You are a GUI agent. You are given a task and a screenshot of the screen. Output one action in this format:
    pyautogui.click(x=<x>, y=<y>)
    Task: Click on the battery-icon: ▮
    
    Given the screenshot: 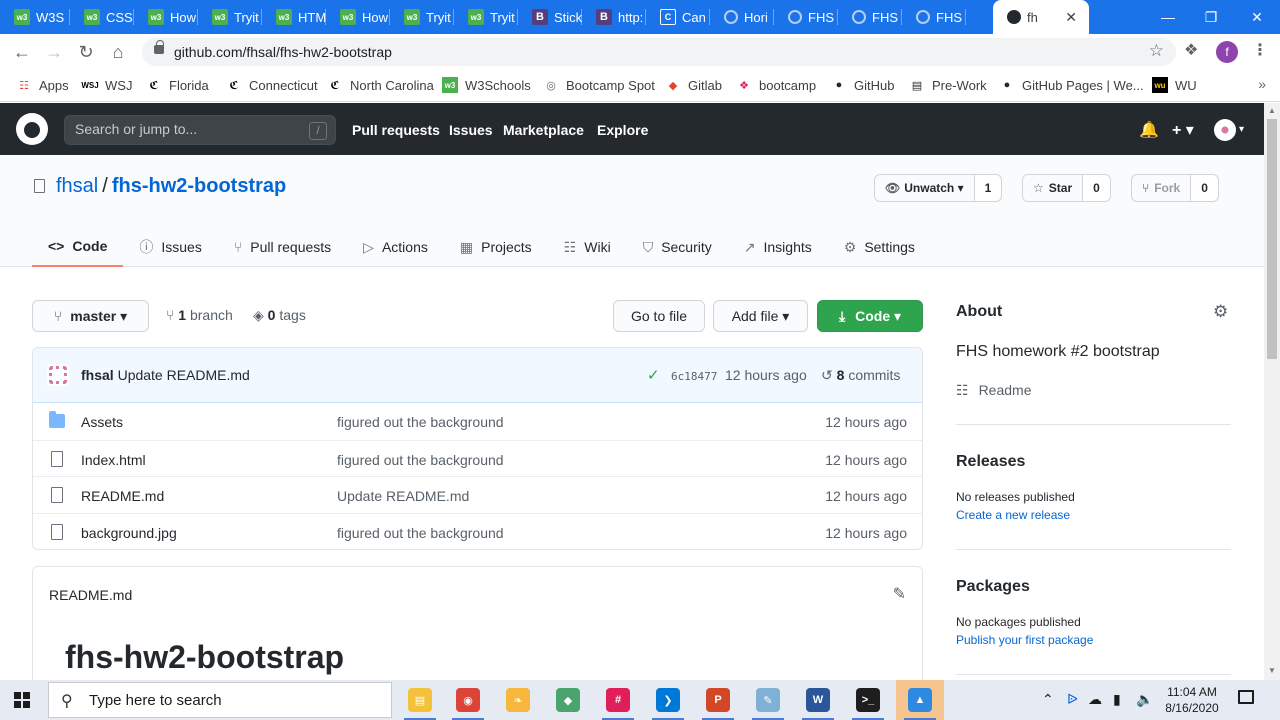 What is the action you would take?
    pyautogui.click(x=1117, y=699)
    